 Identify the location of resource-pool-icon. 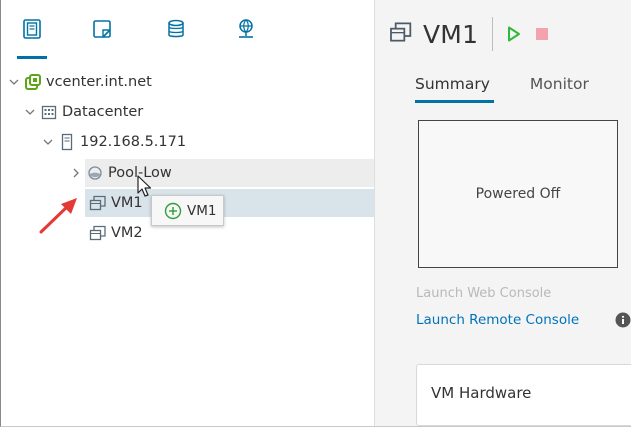
(95, 173).